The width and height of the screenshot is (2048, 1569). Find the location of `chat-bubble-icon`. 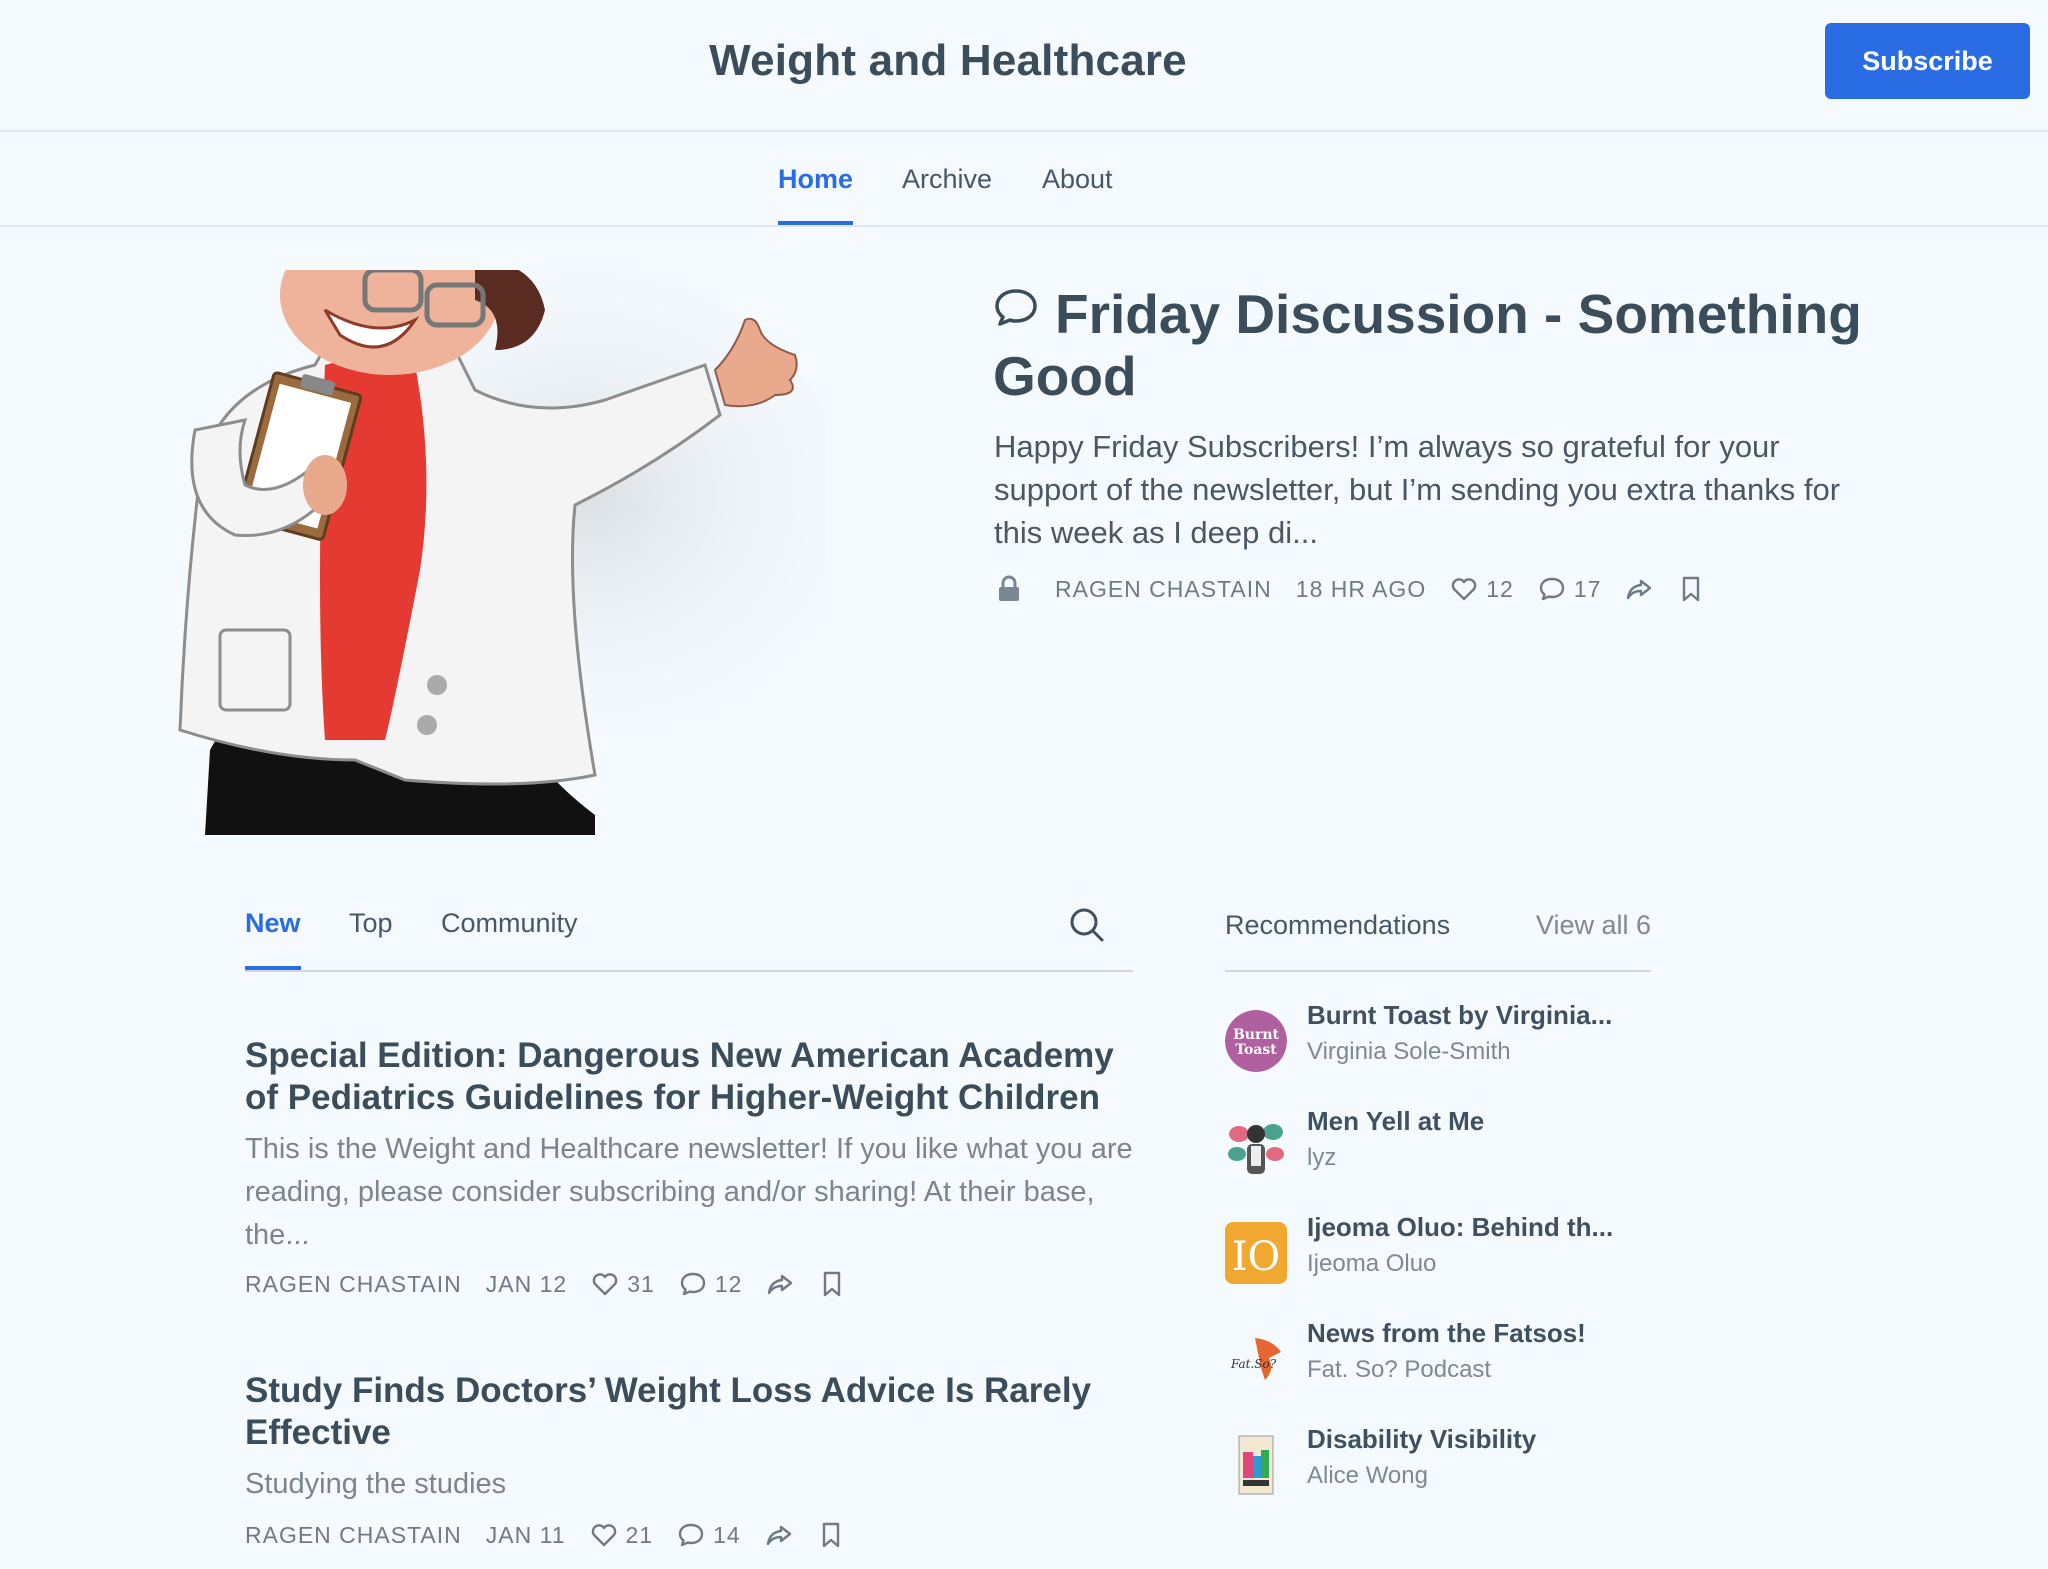

chat-bubble-icon is located at coordinates (1016, 307).